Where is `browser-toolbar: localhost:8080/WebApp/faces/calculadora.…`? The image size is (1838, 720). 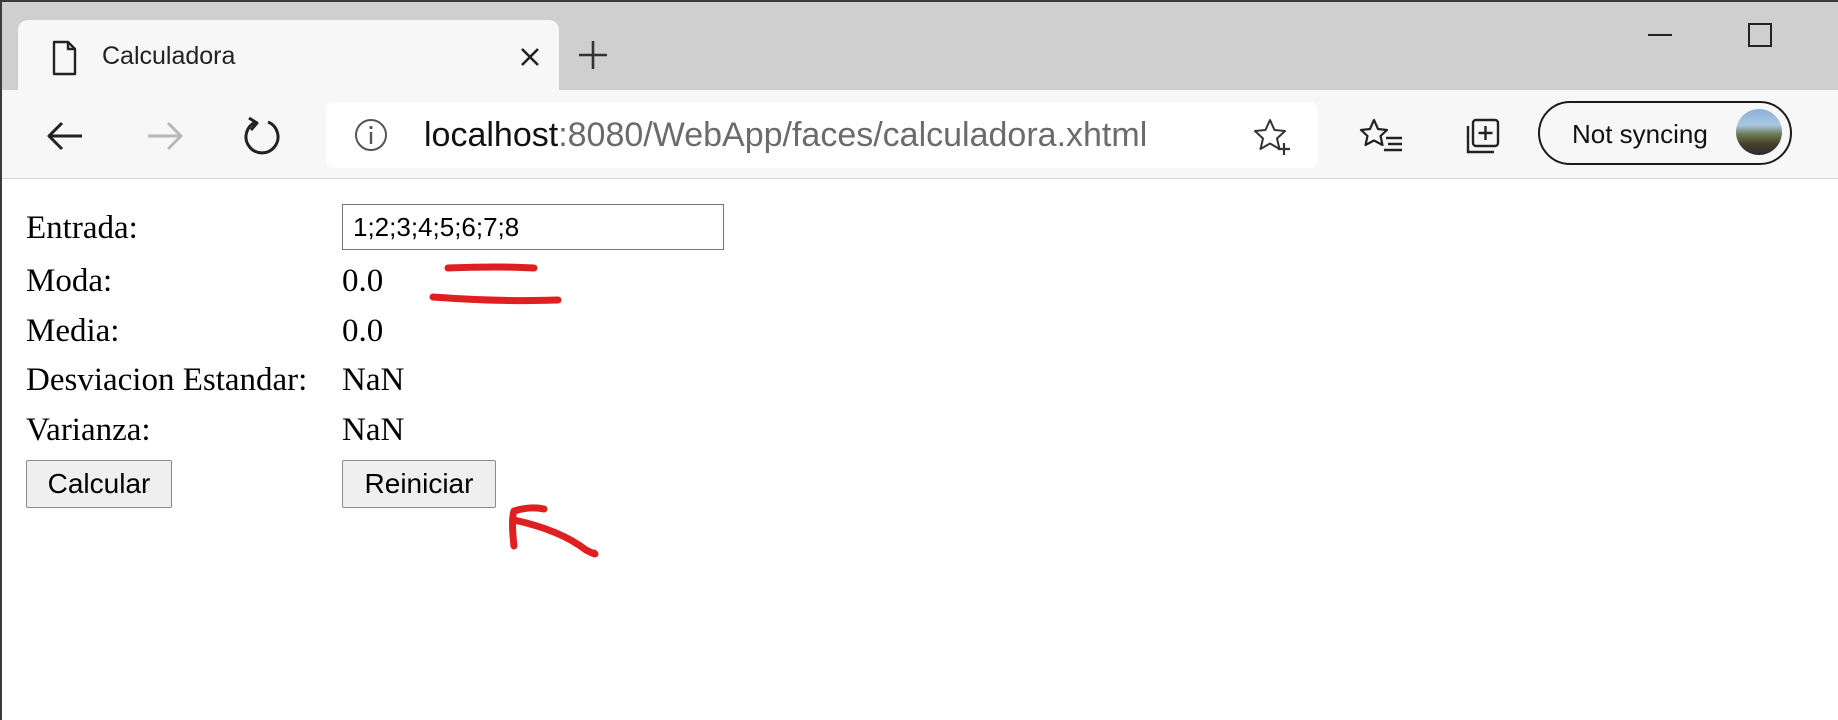 browser-toolbar: localhost:8080/WebApp/faces/calculadora.… is located at coordinates (919, 134).